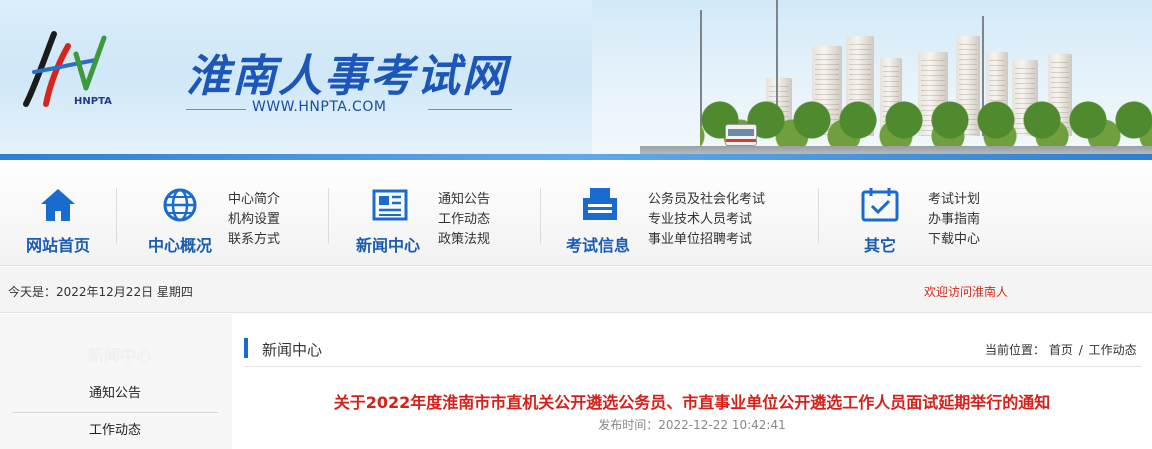  I want to click on globe-icon, so click(180, 205).